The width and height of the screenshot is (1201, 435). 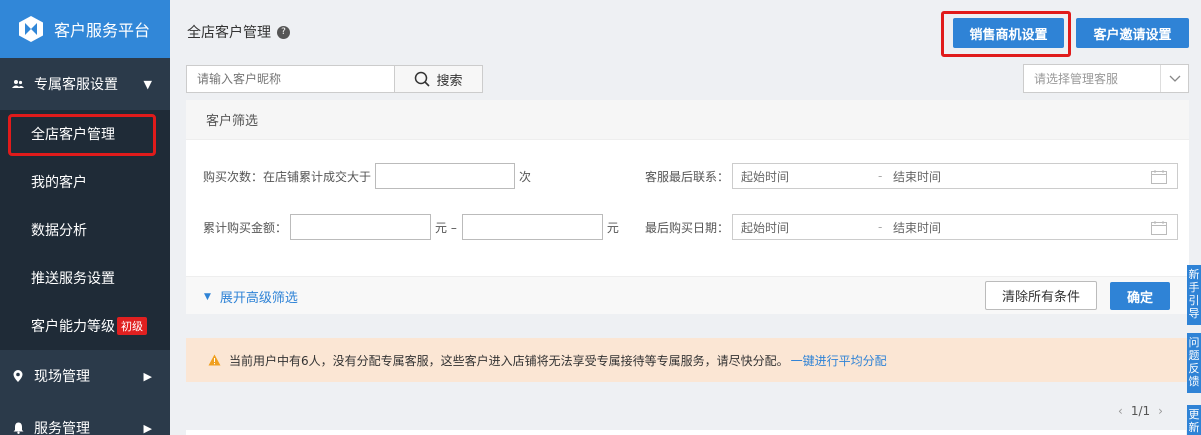 I want to click on select-placeholder: 请选择管理客服, so click(x=1076, y=79).